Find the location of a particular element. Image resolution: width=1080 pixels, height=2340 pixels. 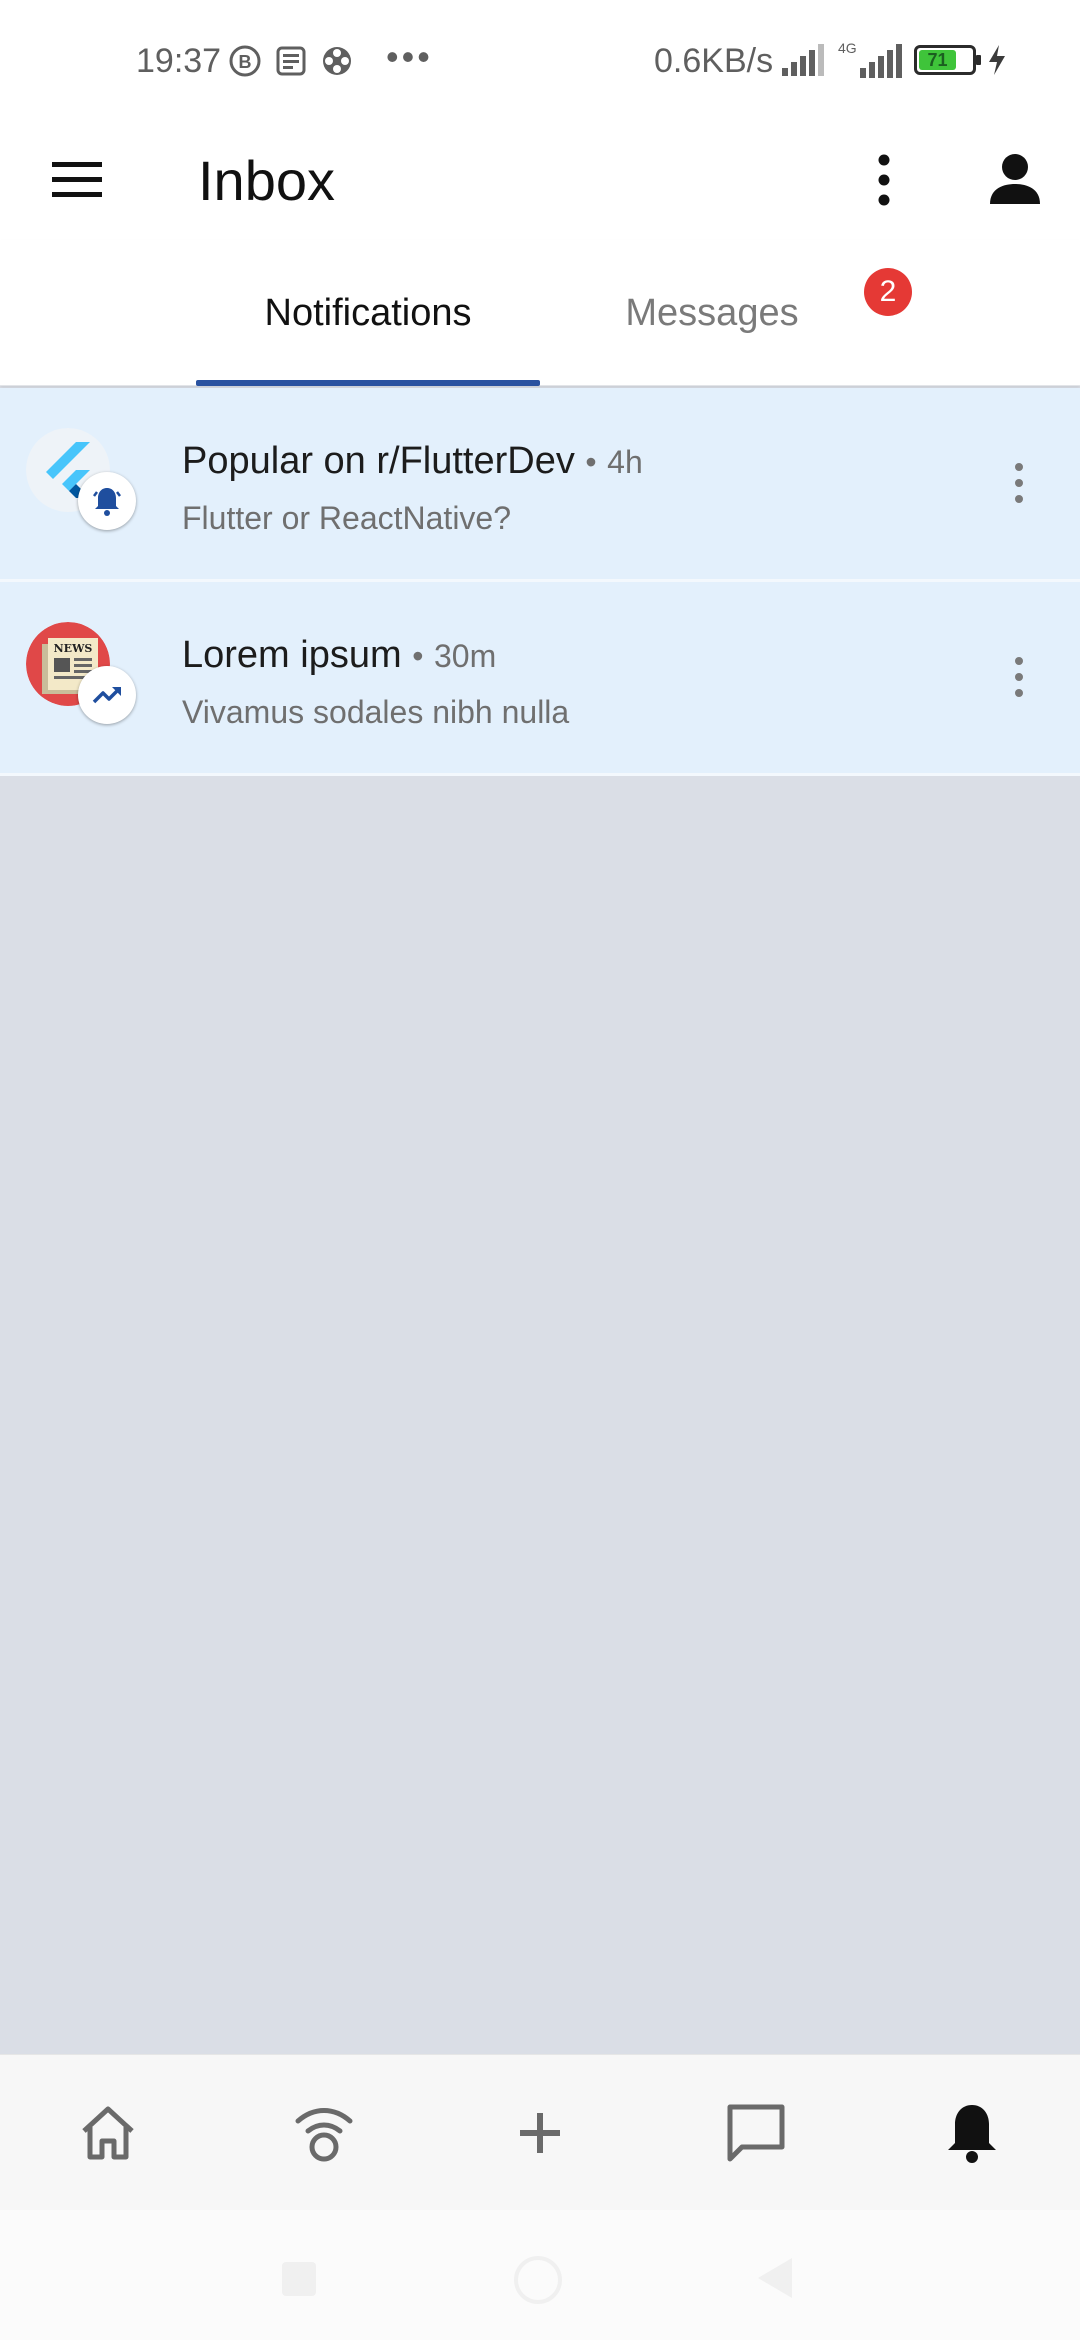

community-icon is located at coordinates (324, 2133).